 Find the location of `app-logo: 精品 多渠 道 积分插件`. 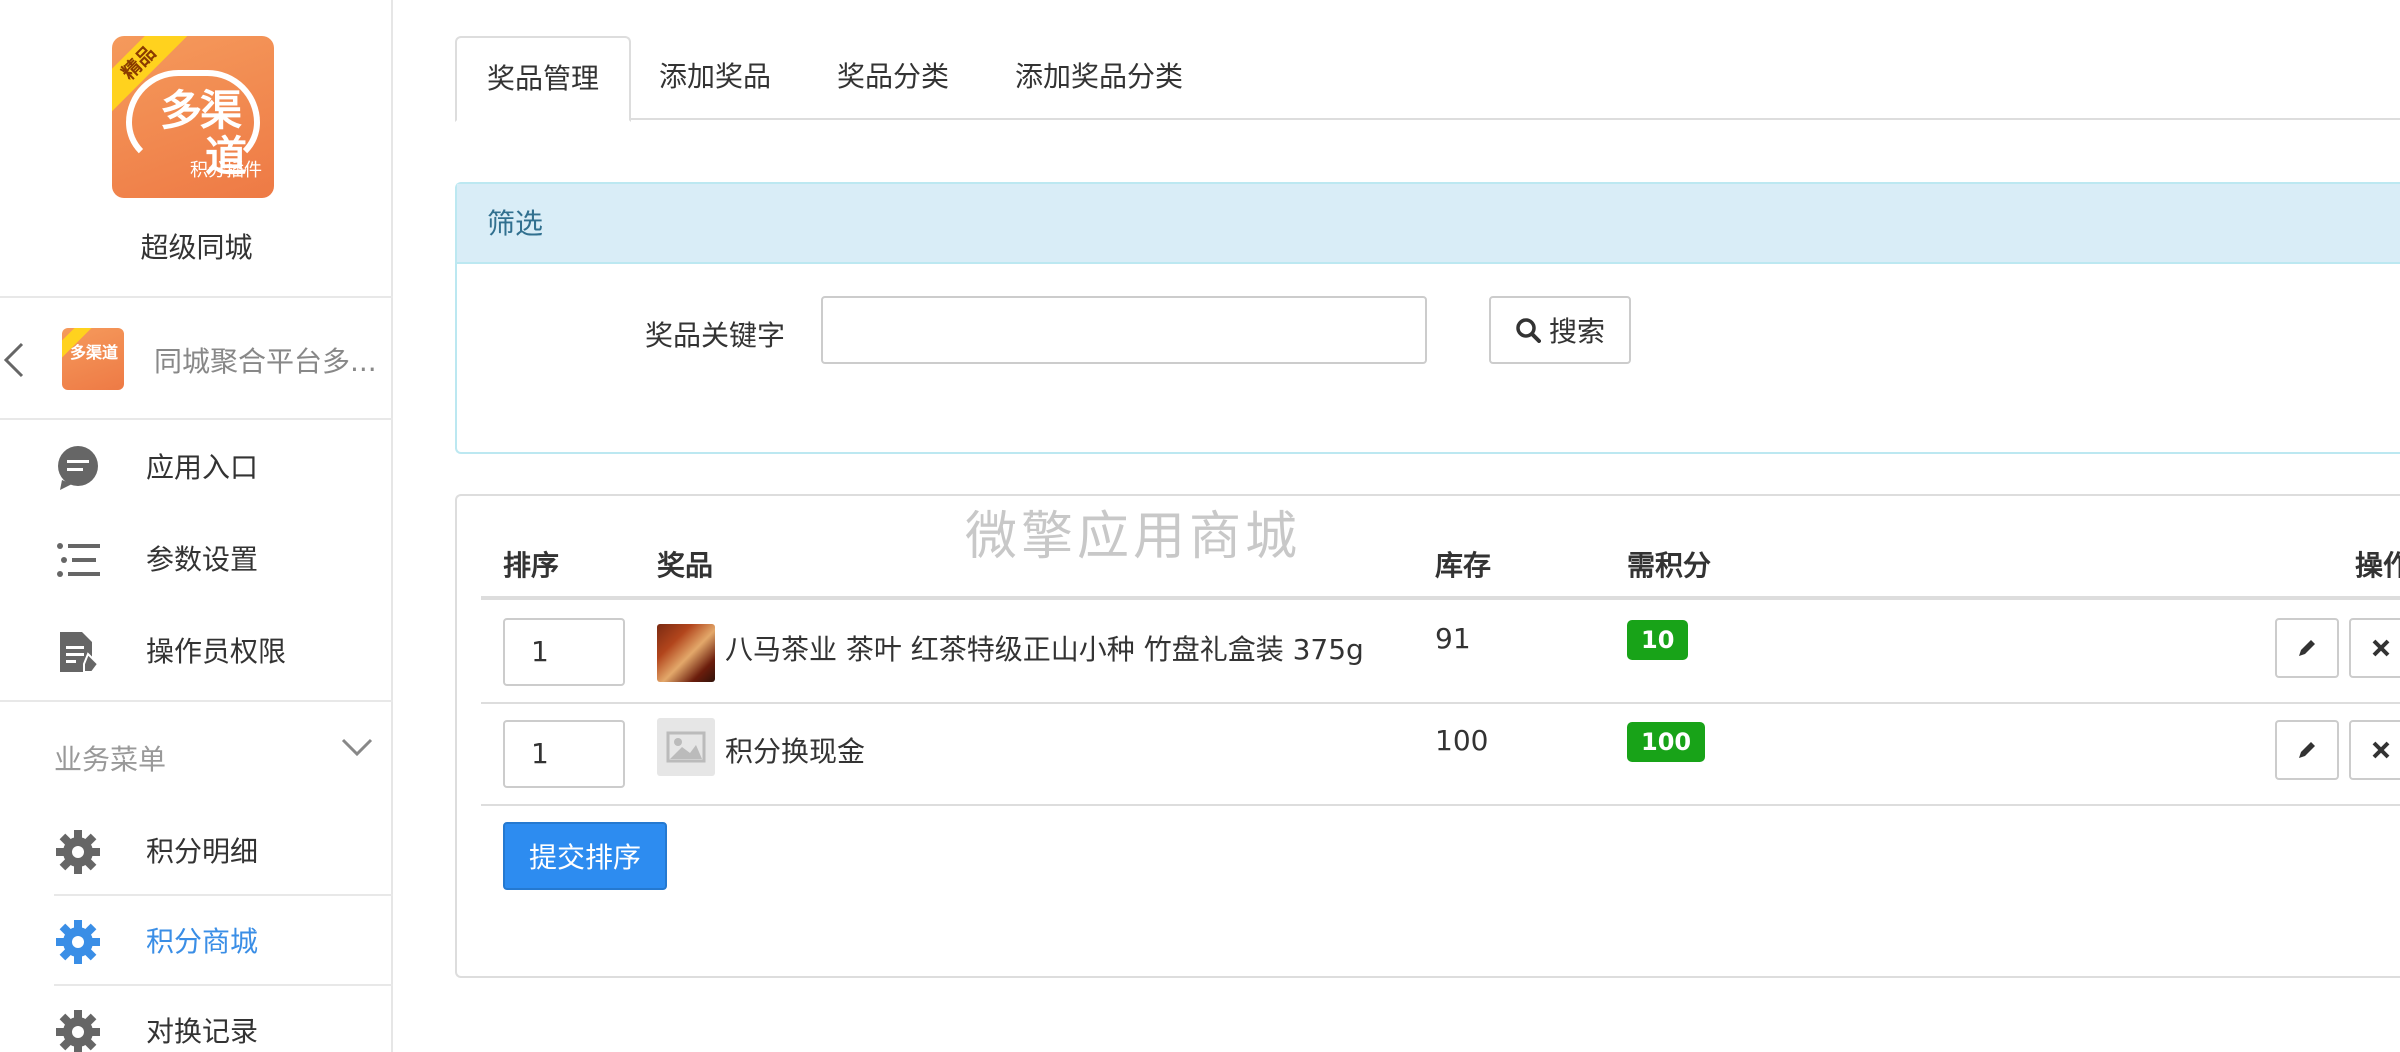

app-logo: 精品 多渠 道 积分插件 is located at coordinates (193, 117).